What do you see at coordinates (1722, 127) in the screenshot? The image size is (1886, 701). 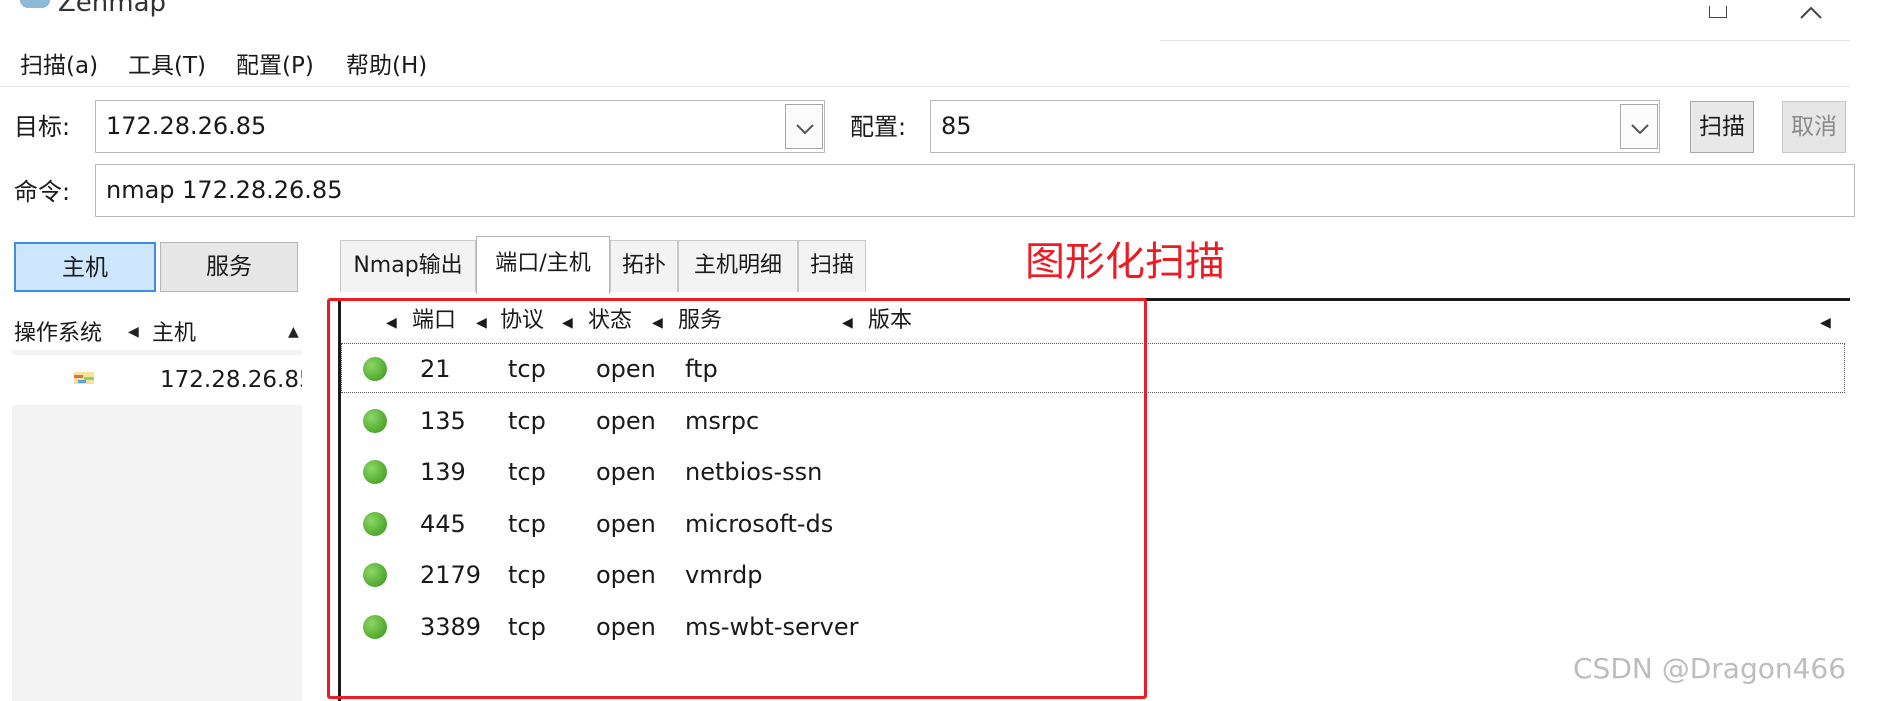 I see `scan-button: 扫描` at bounding box center [1722, 127].